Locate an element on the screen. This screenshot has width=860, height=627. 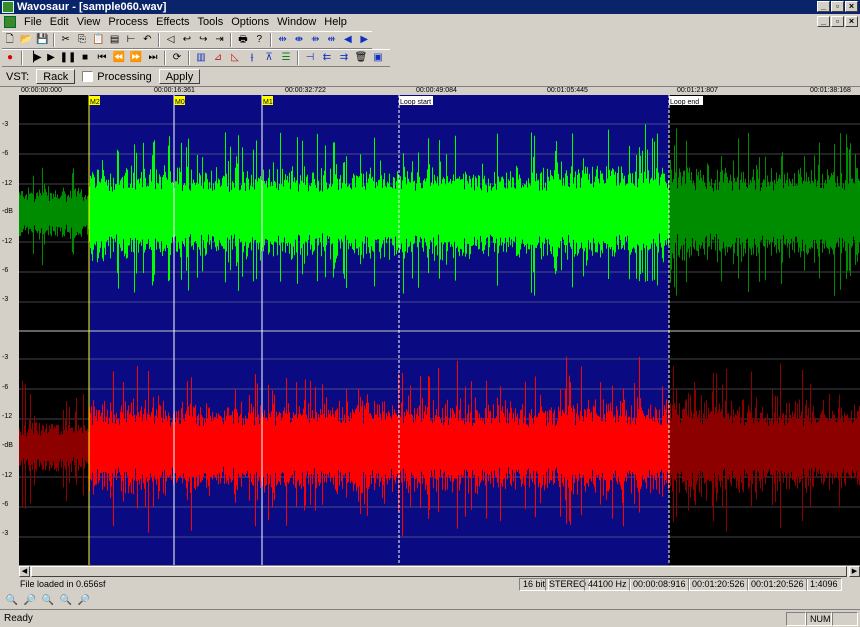
scrollbar-thumb is located at coordinates (439, 571).